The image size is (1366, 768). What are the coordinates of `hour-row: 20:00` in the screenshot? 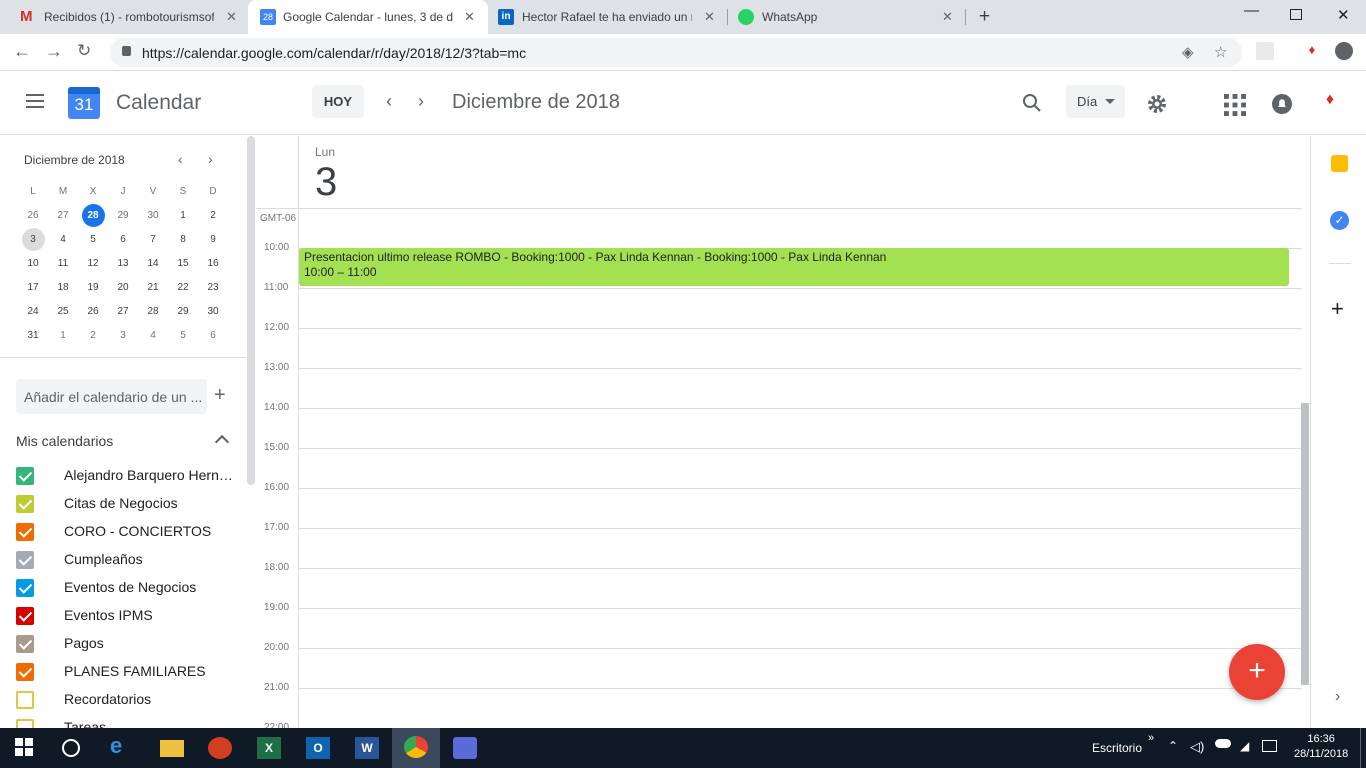 It's located at (779, 665).